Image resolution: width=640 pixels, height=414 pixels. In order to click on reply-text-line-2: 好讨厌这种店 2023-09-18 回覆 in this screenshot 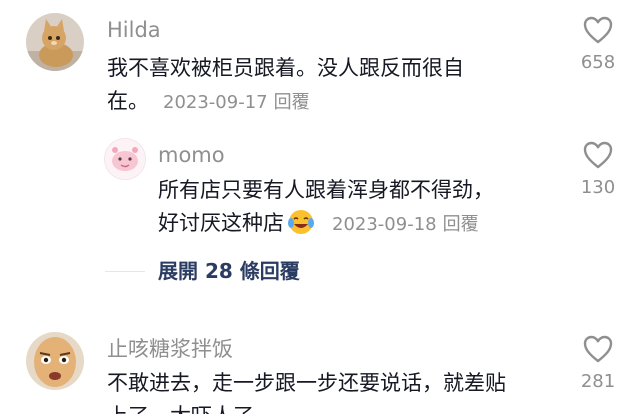, I will do `click(326, 224)`.